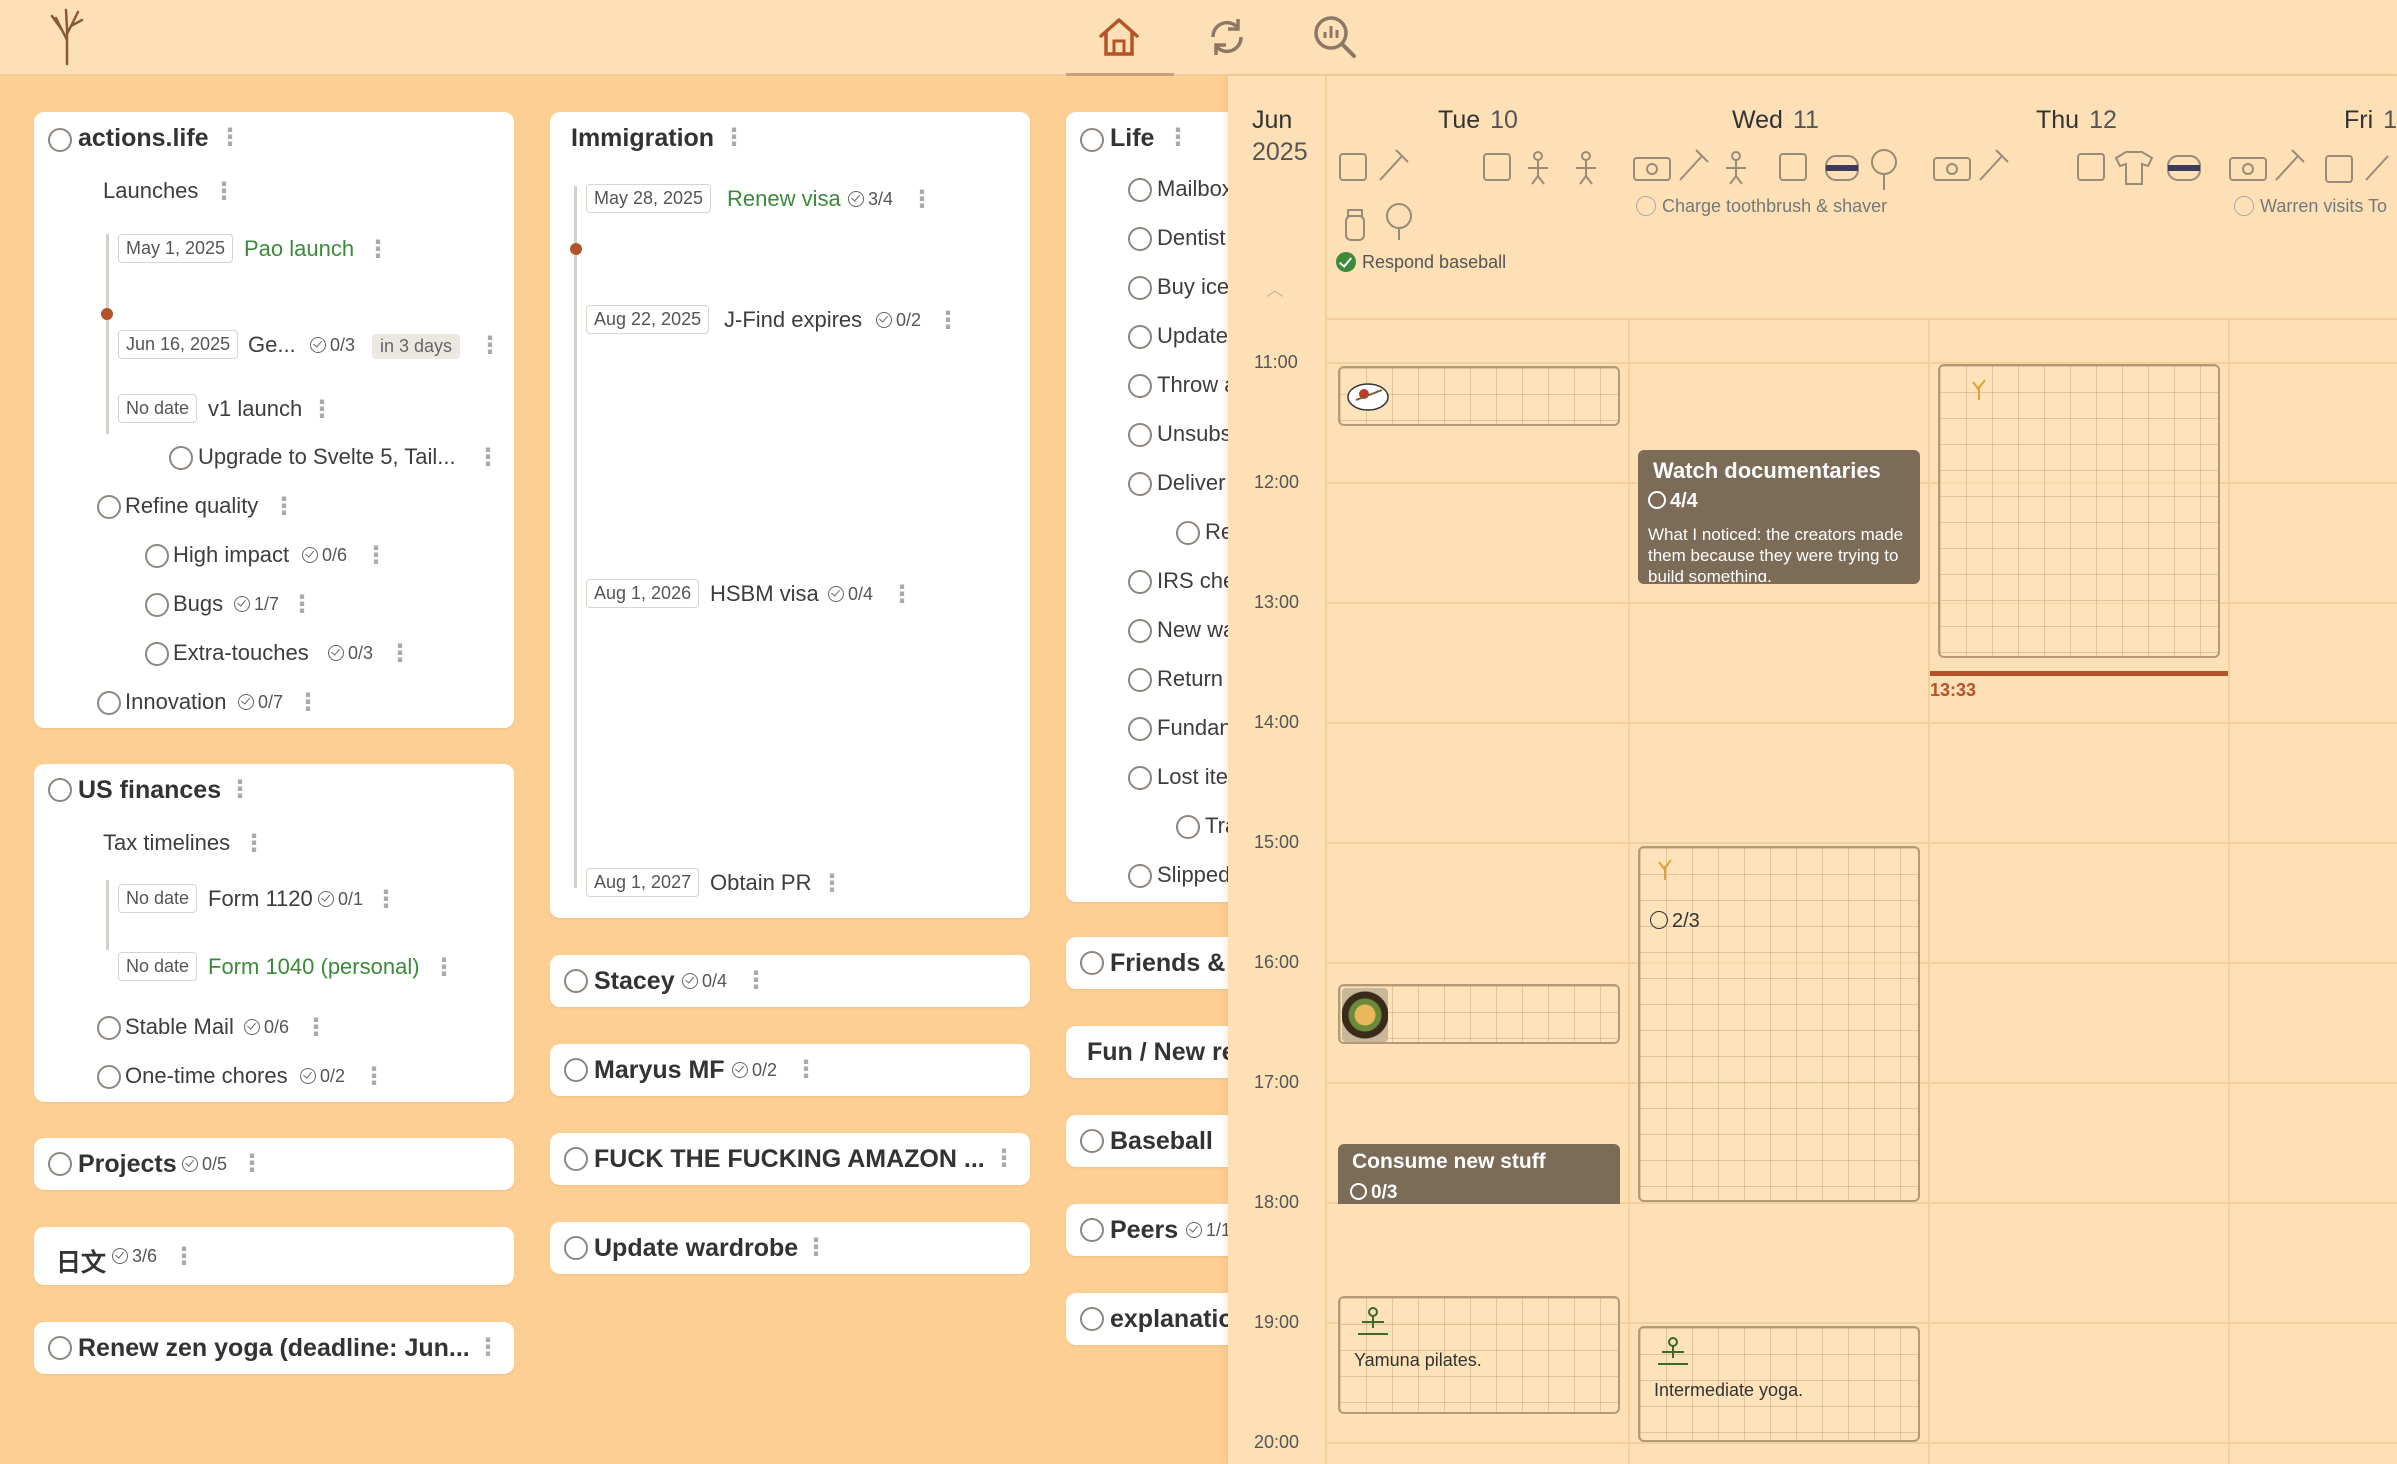 This screenshot has height=1464, width=2397. Describe the element at coordinates (314, 967) in the screenshot. I see `task-label: Form 1040 (personal)` at that location.